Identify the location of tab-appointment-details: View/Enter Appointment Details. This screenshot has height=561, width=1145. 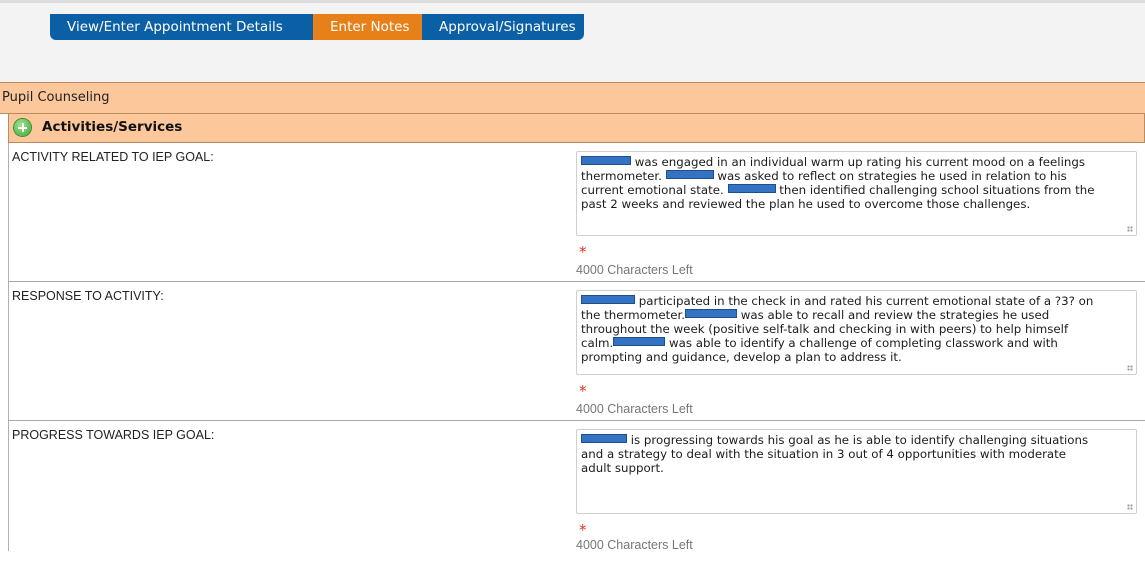
(181, 27).